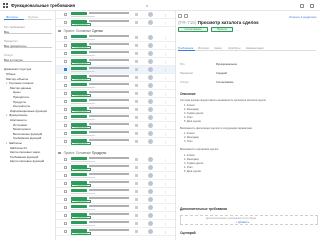  I want to click on filter-priority-field: Все приоритеты, so click(28, 45).